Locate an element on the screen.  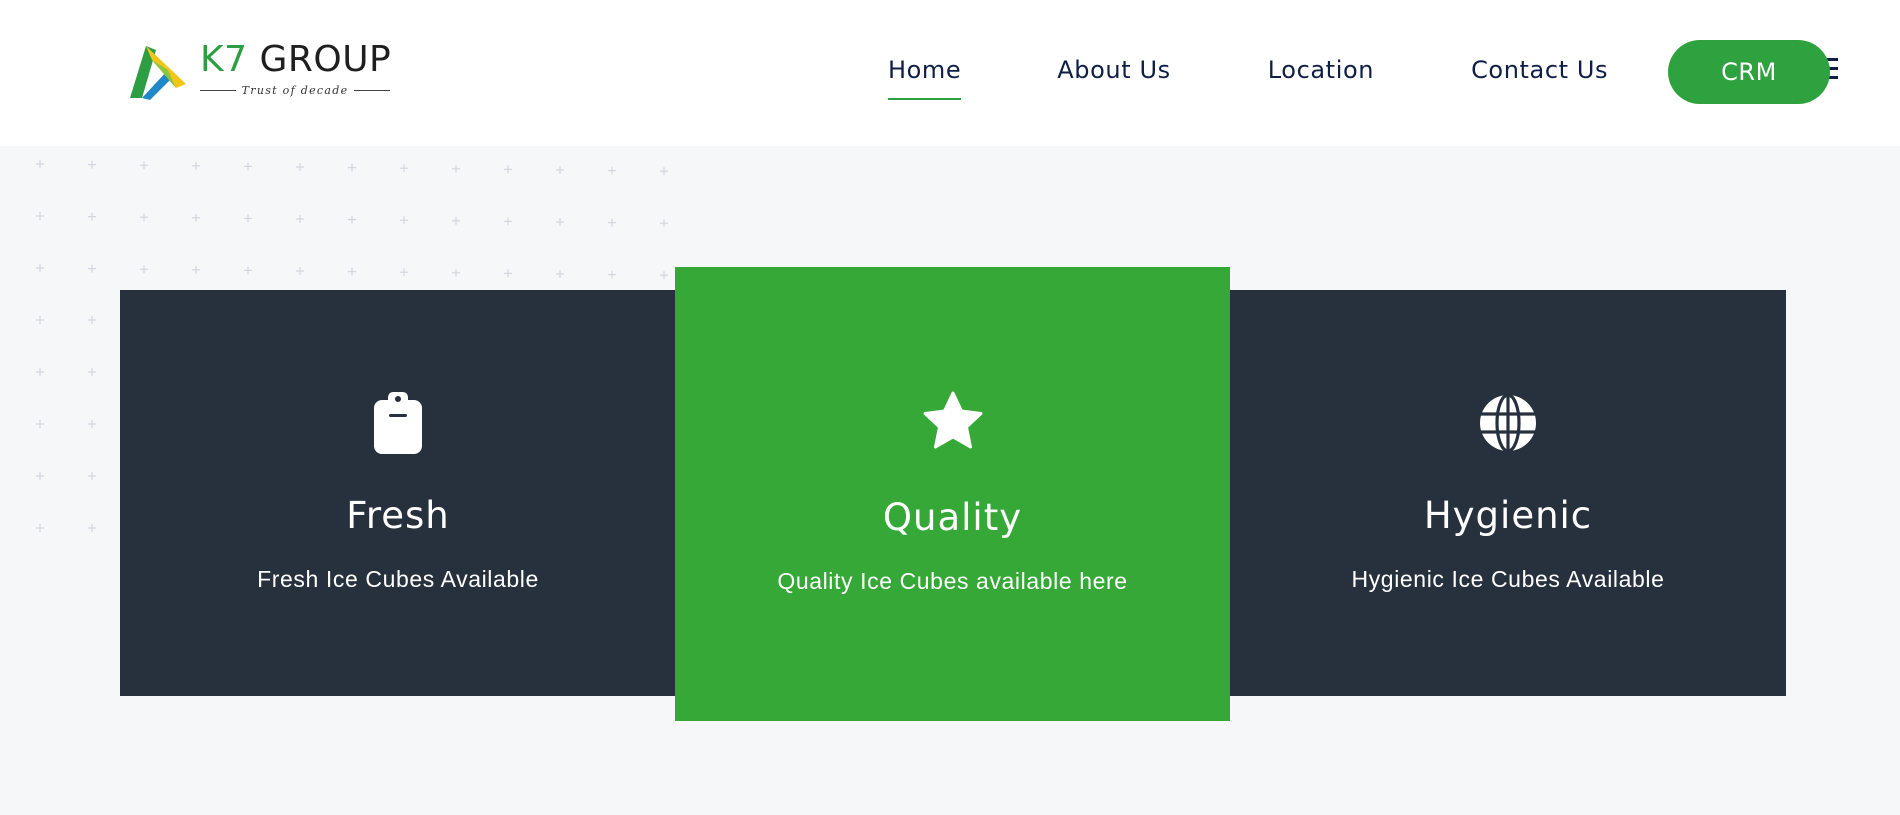
feature-title: Hygienic is located at coordinates (1508, 515).